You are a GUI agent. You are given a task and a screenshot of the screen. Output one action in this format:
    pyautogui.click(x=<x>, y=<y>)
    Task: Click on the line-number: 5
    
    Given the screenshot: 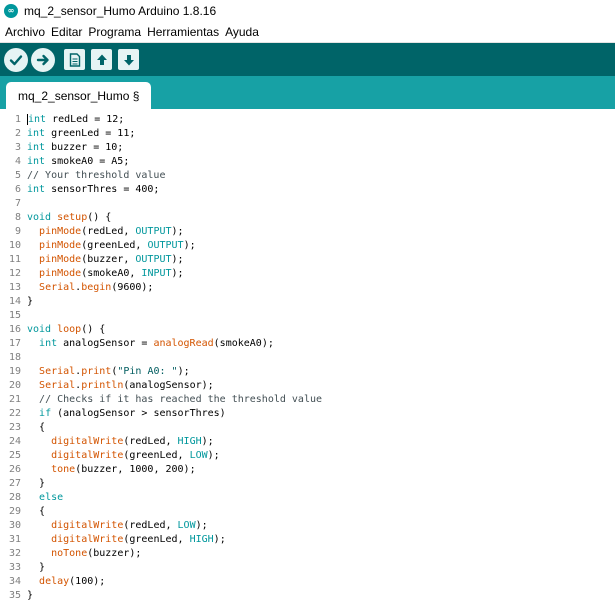 What is the action you would take?
    pyautogui.click(x=12, y=176)
    